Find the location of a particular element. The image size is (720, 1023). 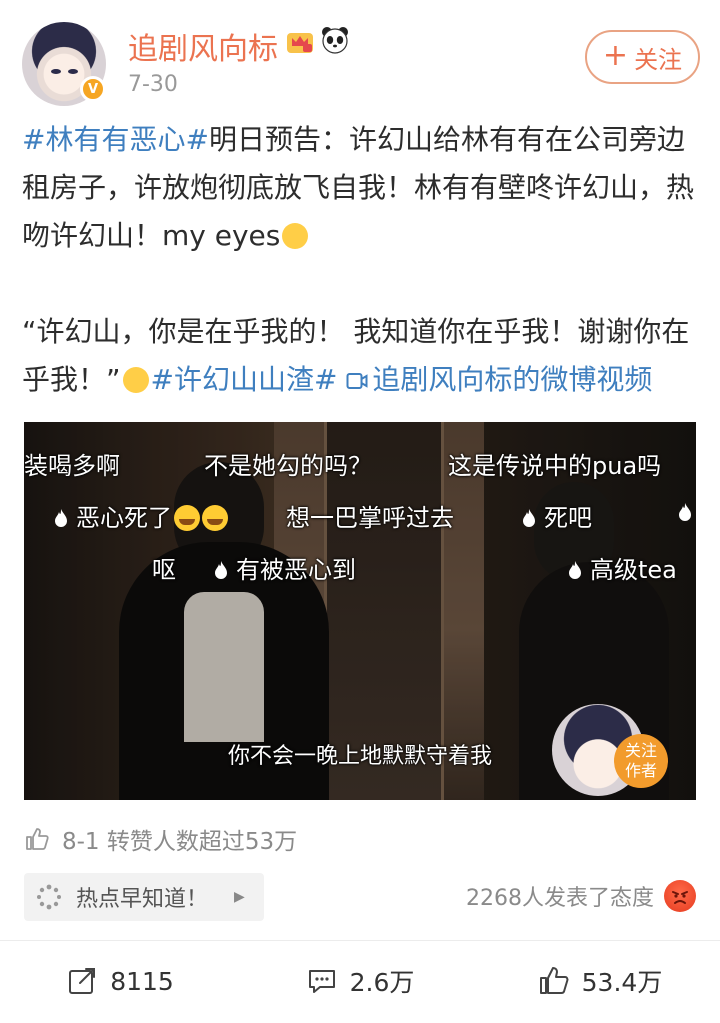

play-arrow-icon: ▶ is located at coordinates (239, 897).